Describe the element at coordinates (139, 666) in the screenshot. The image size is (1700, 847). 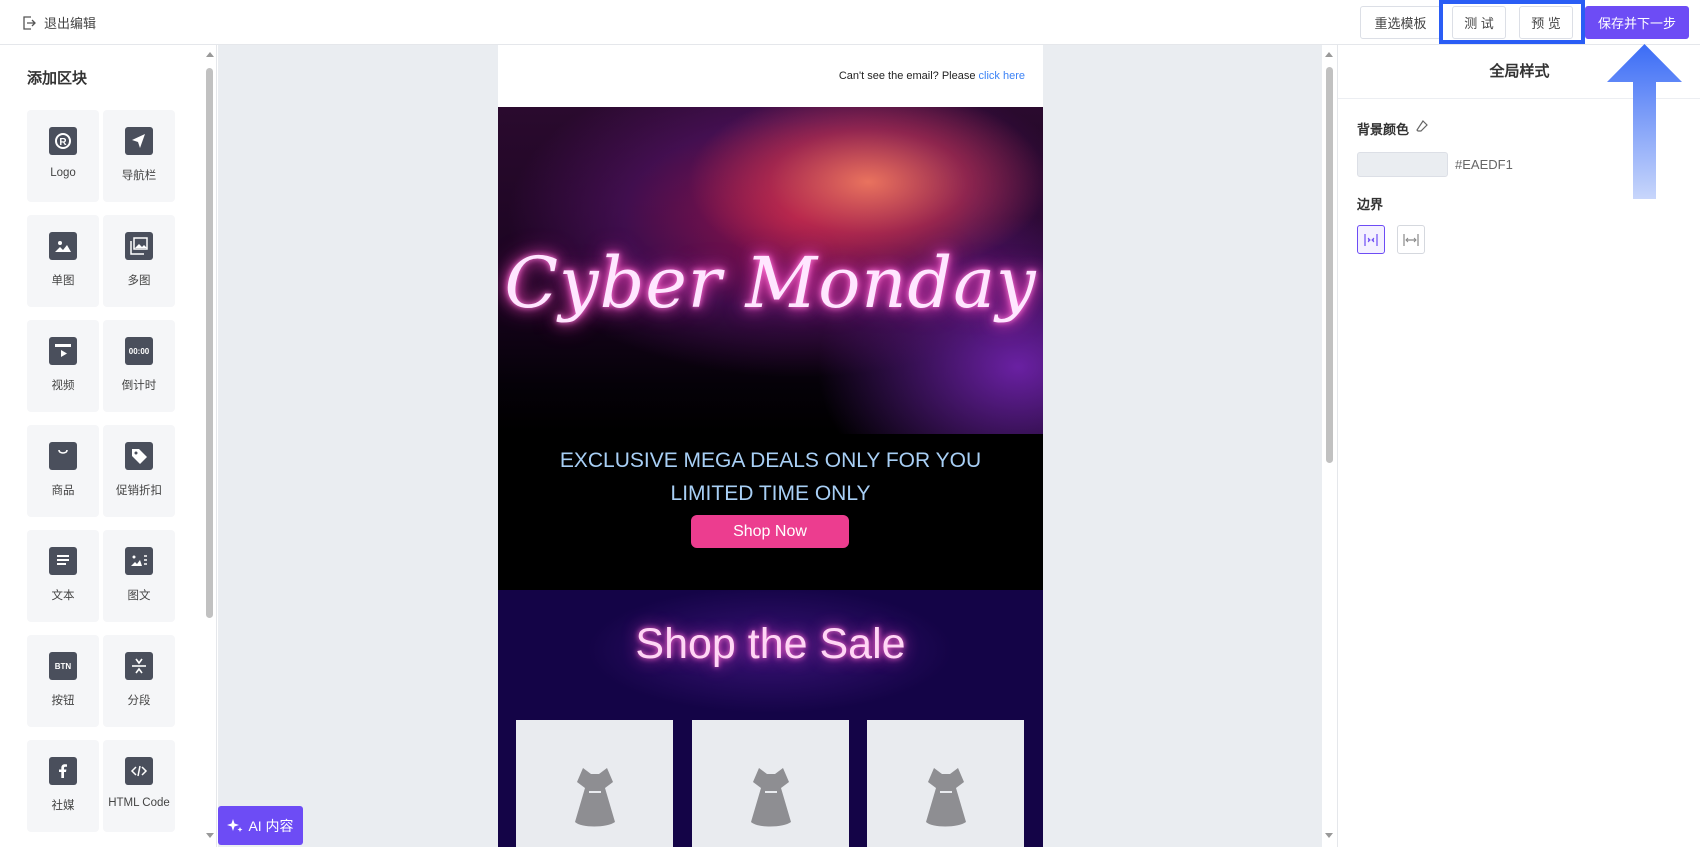
I see `divider-icon` at that location.